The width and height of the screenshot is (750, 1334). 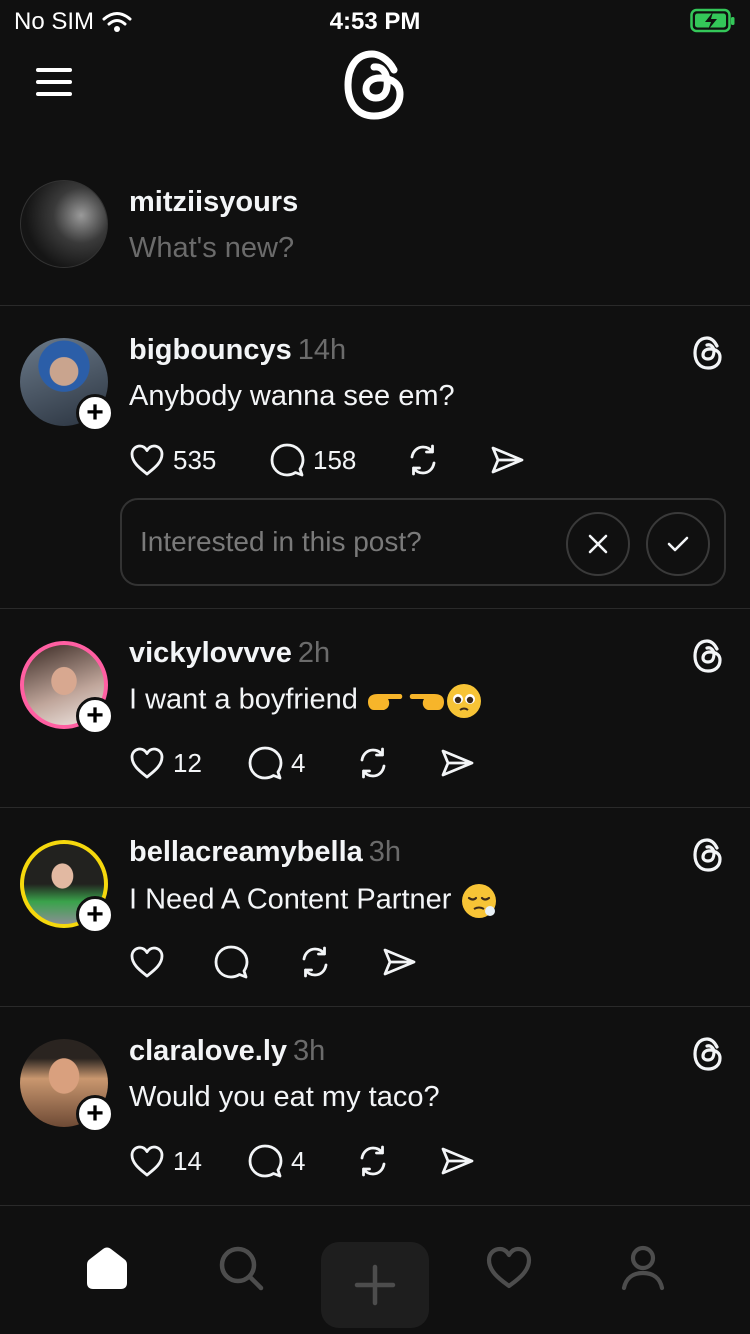 I want to click on new-thread-icon, so click(x=375, y=1285).